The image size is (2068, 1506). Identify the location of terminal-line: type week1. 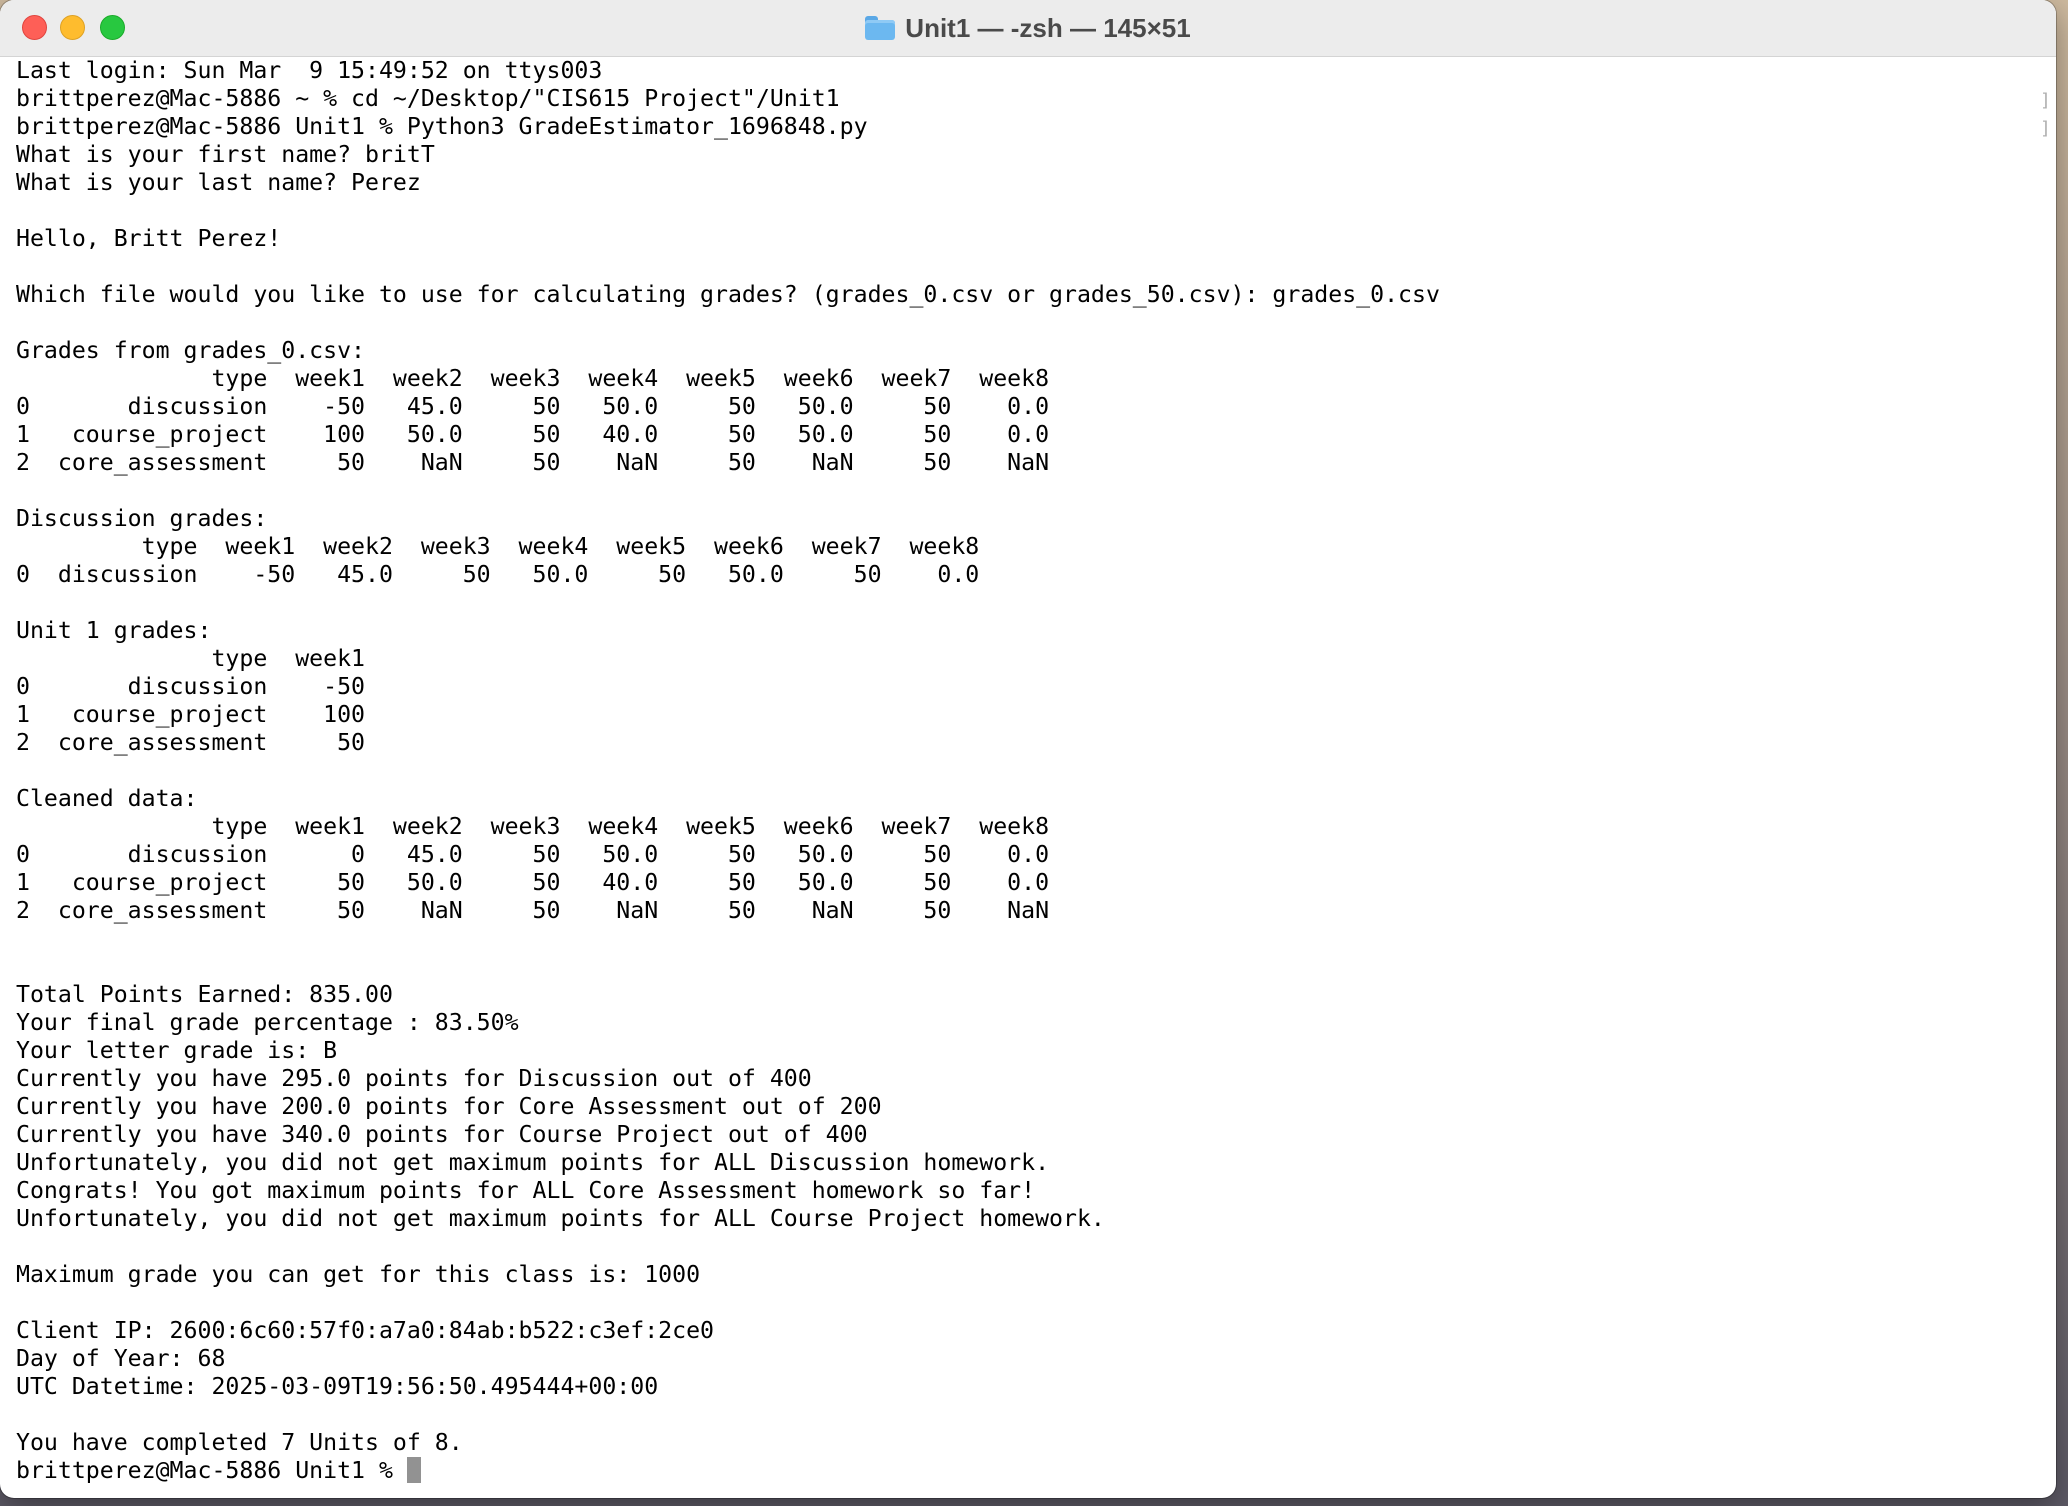
(191, 658).